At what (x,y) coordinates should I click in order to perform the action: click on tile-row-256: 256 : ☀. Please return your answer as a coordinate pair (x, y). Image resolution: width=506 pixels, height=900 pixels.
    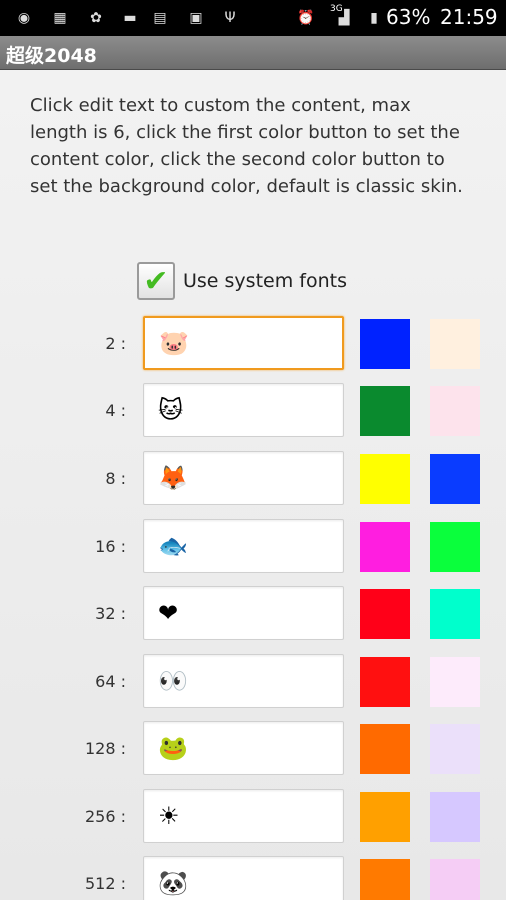
    Looking at the image, I should click on (253, 818).